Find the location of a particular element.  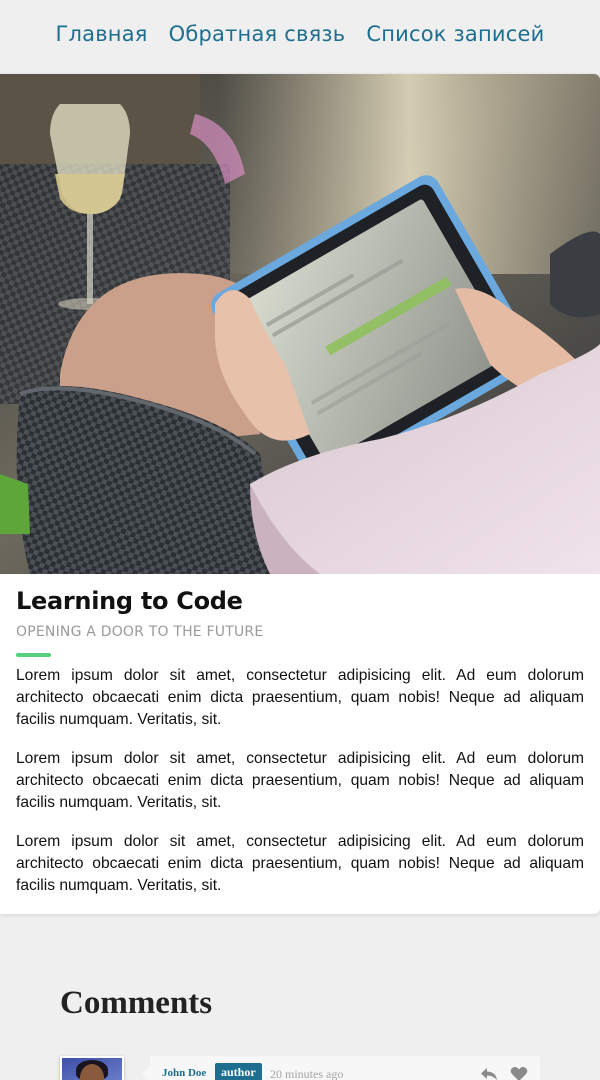

nav-link-posts-list: Список записей is located at coordinates (455, 34).